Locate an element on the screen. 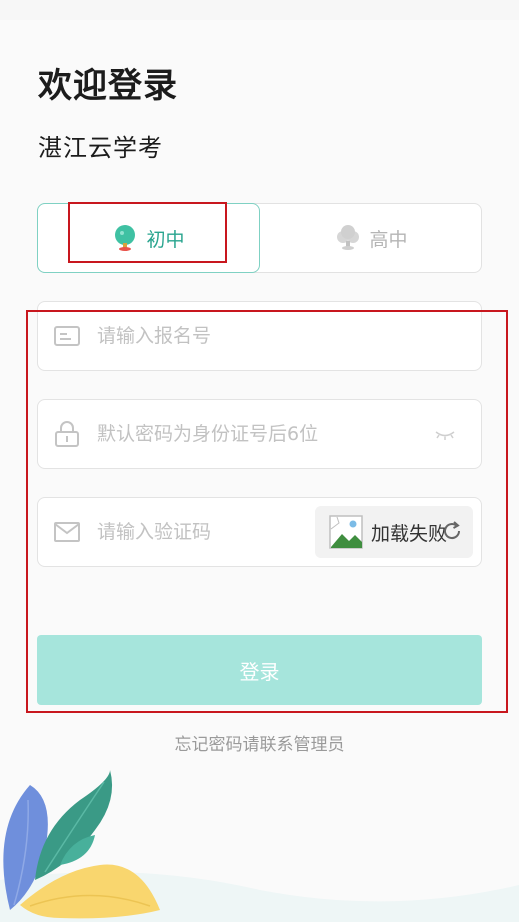 This screenshot has width=519, height=922. eye-closed-icon is located at coordinates (445, 434).